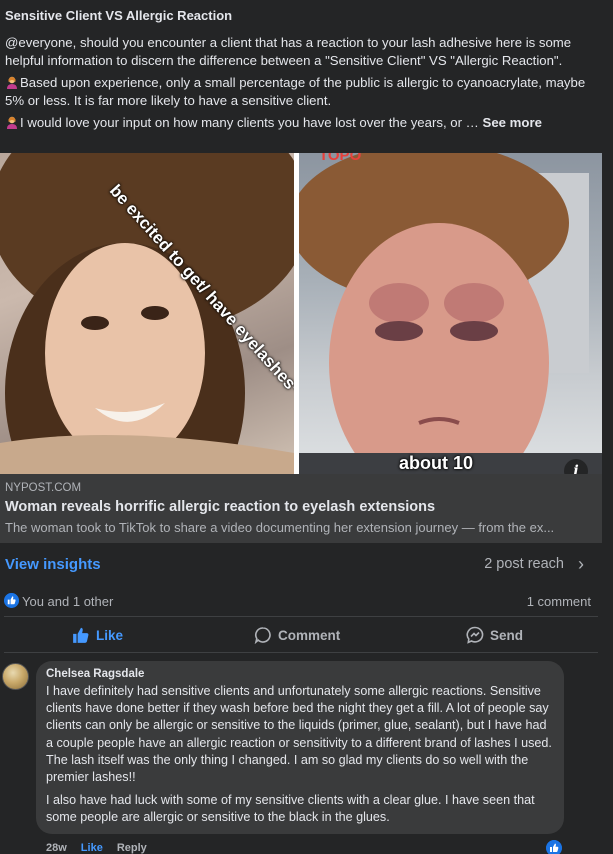 The height and width of the screenshot is (854, 613). Describe the element at coordinates (301, 565) in the screenshot. I see `insights-row: View insights 2 post reach ›` at that location.